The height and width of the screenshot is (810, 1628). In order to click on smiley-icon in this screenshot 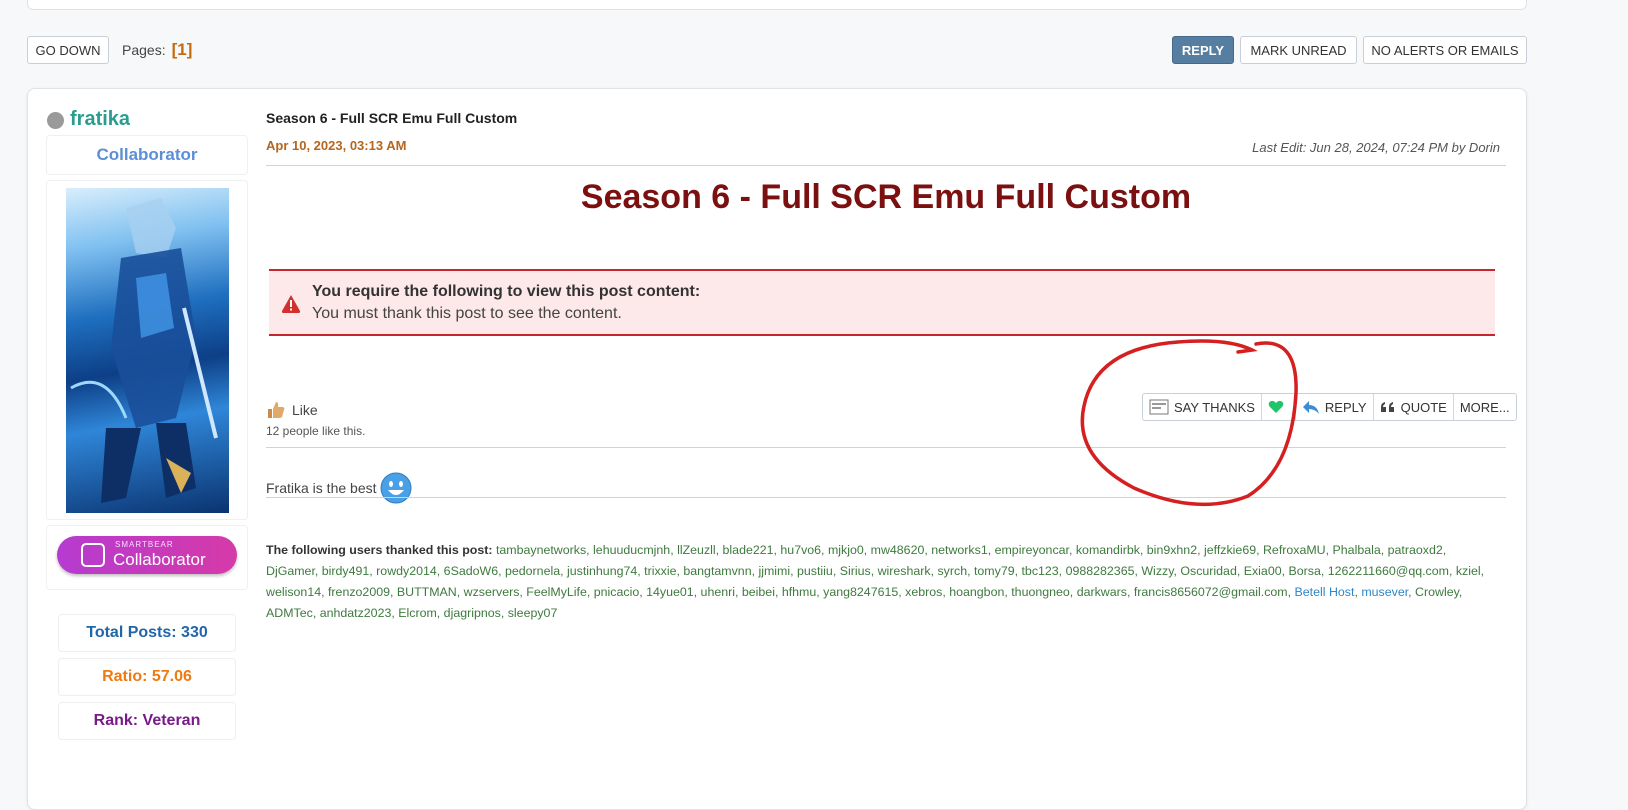, I will do `click(395, 488)`.